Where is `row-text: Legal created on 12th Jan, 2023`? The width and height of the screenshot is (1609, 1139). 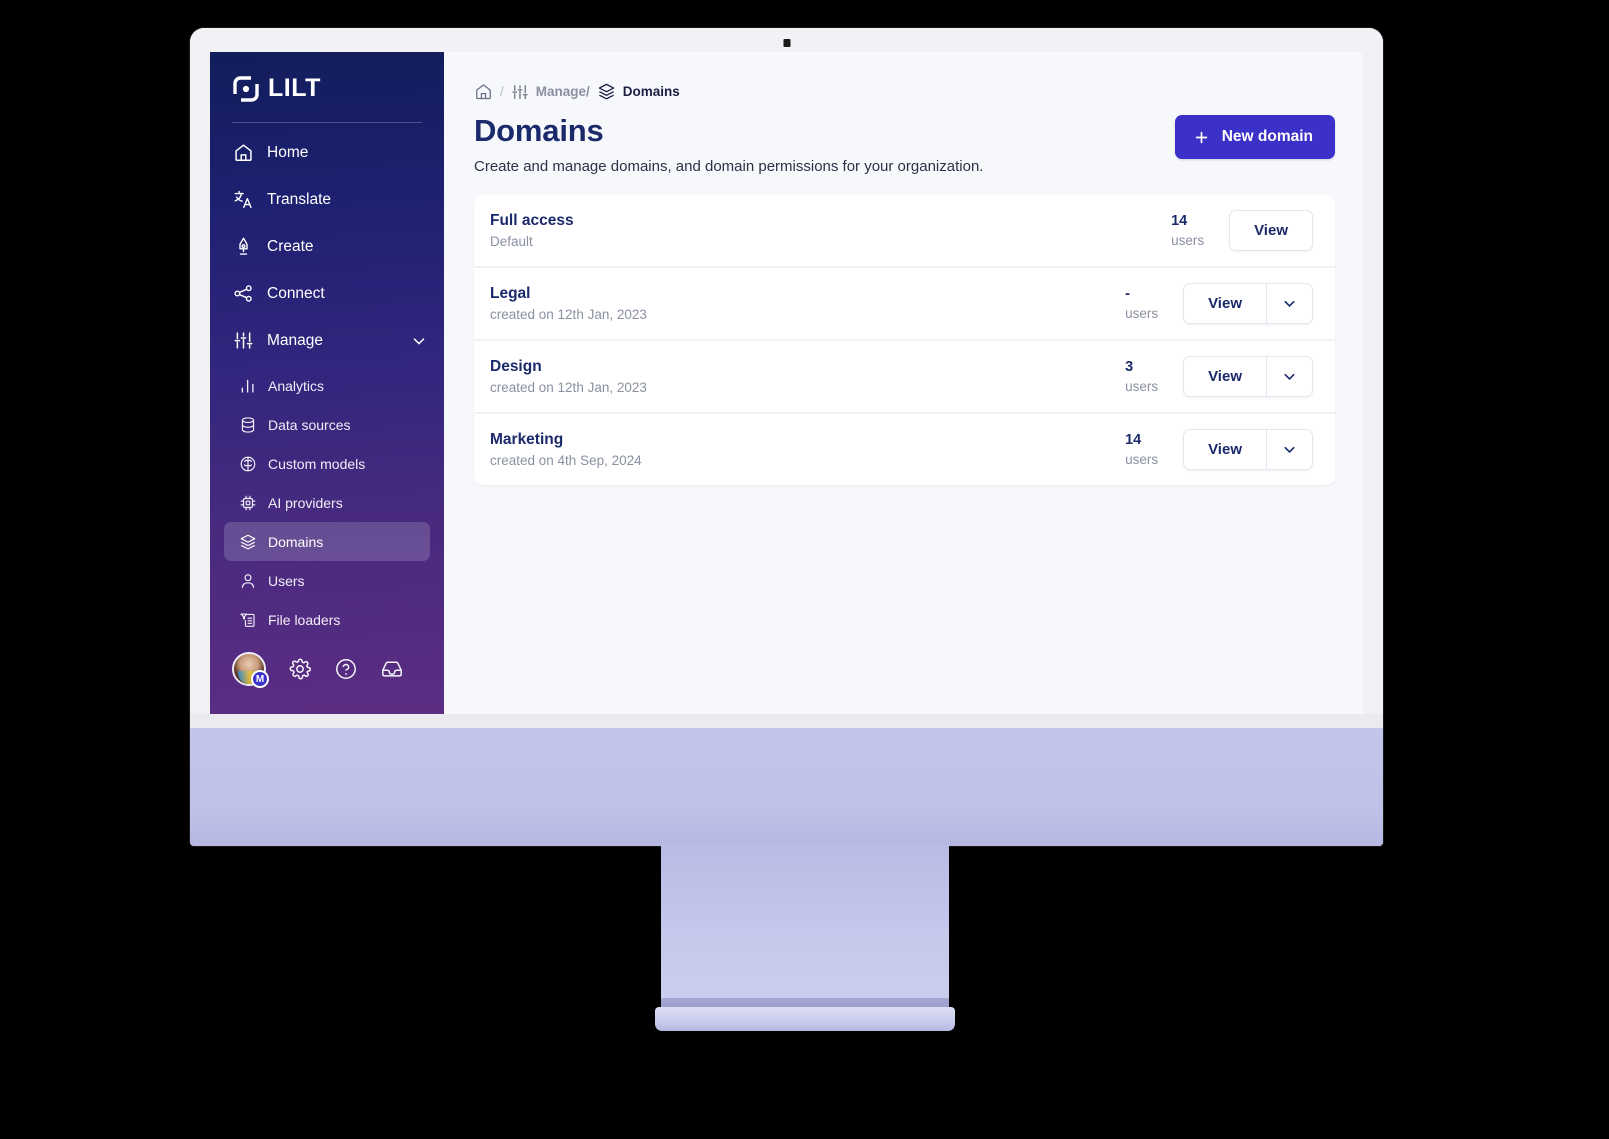 row-text: Legal created on 12th Jan, 2023 is located at coordinates (807, 303).